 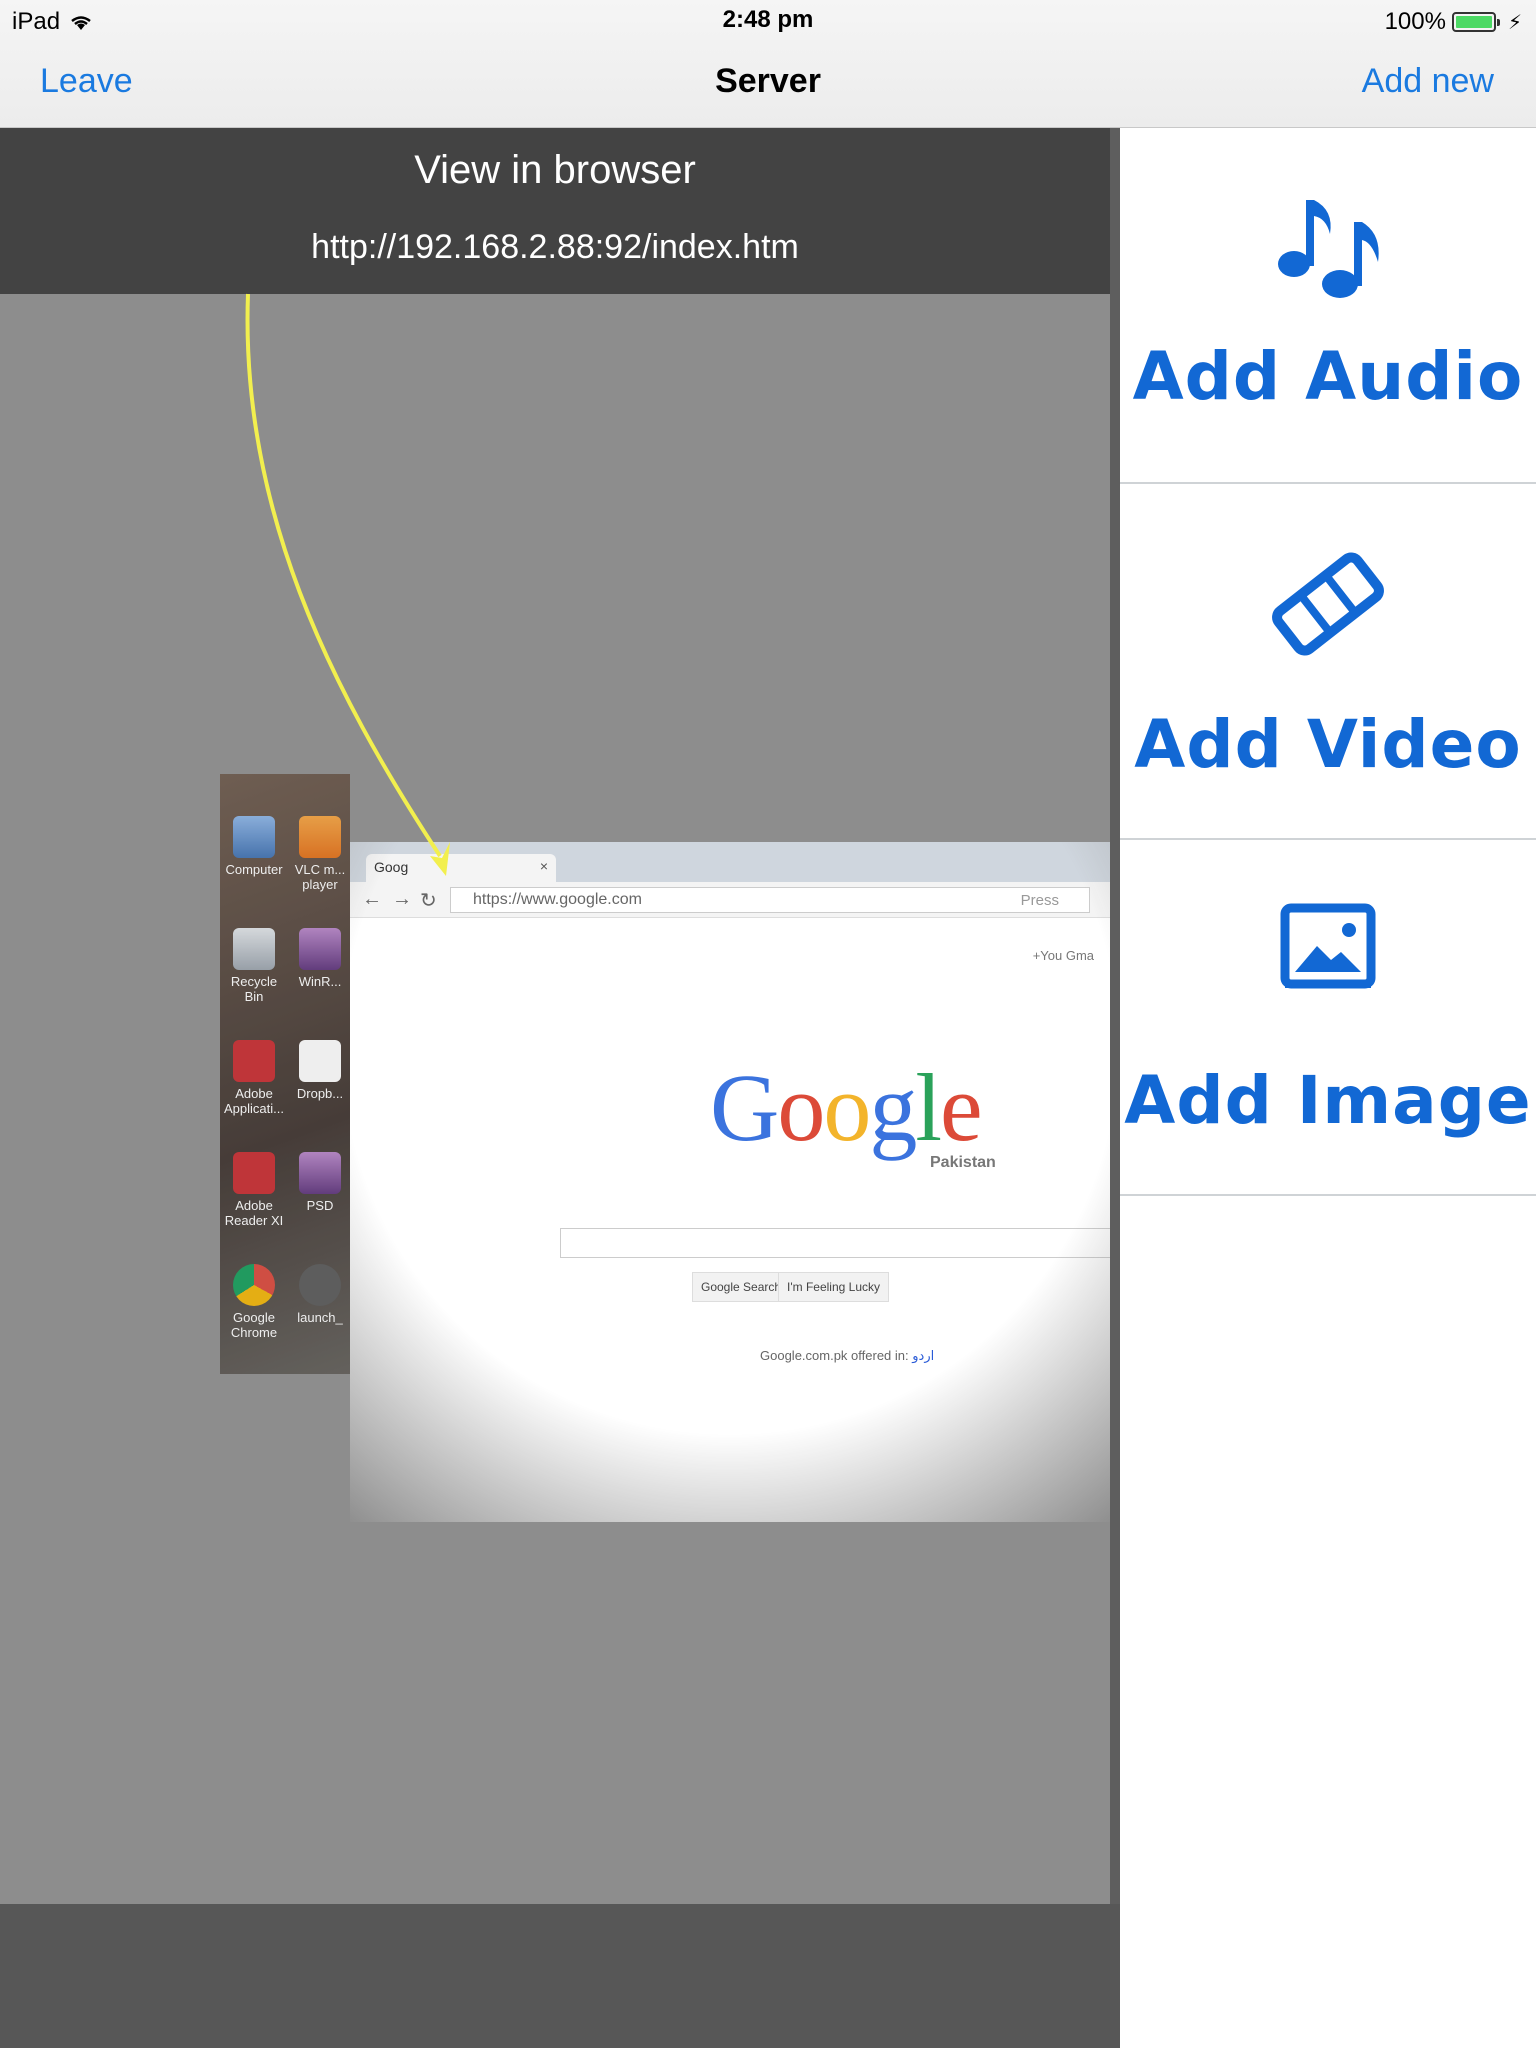 What do you see at coordinates (1428, 81) in the screenshot?
I see `add-new-button: Add new` at bounding box center [1428, 81].